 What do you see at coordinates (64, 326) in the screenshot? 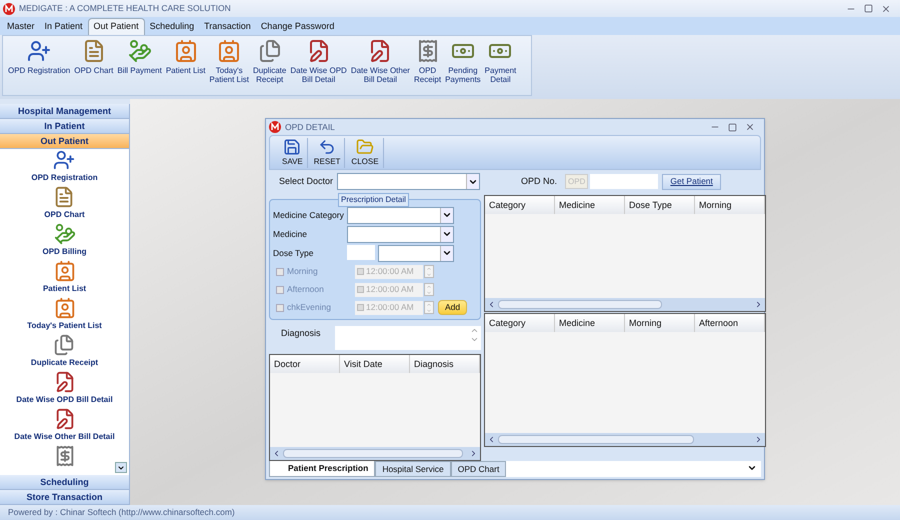
I see `sidebar-item: Today's Patient List` at bounding box center [64, 326].